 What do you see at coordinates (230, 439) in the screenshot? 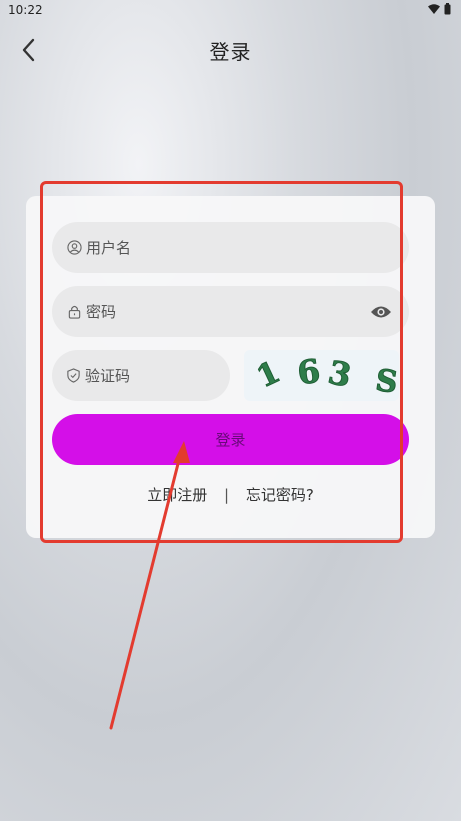
I see `login-button: 登录` at bounding box center [230, 439].